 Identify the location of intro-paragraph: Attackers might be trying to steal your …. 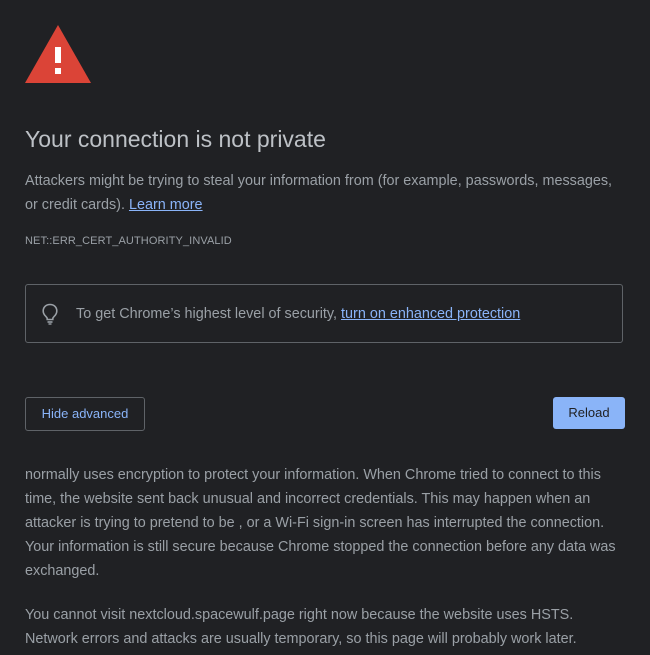
(320, 193).